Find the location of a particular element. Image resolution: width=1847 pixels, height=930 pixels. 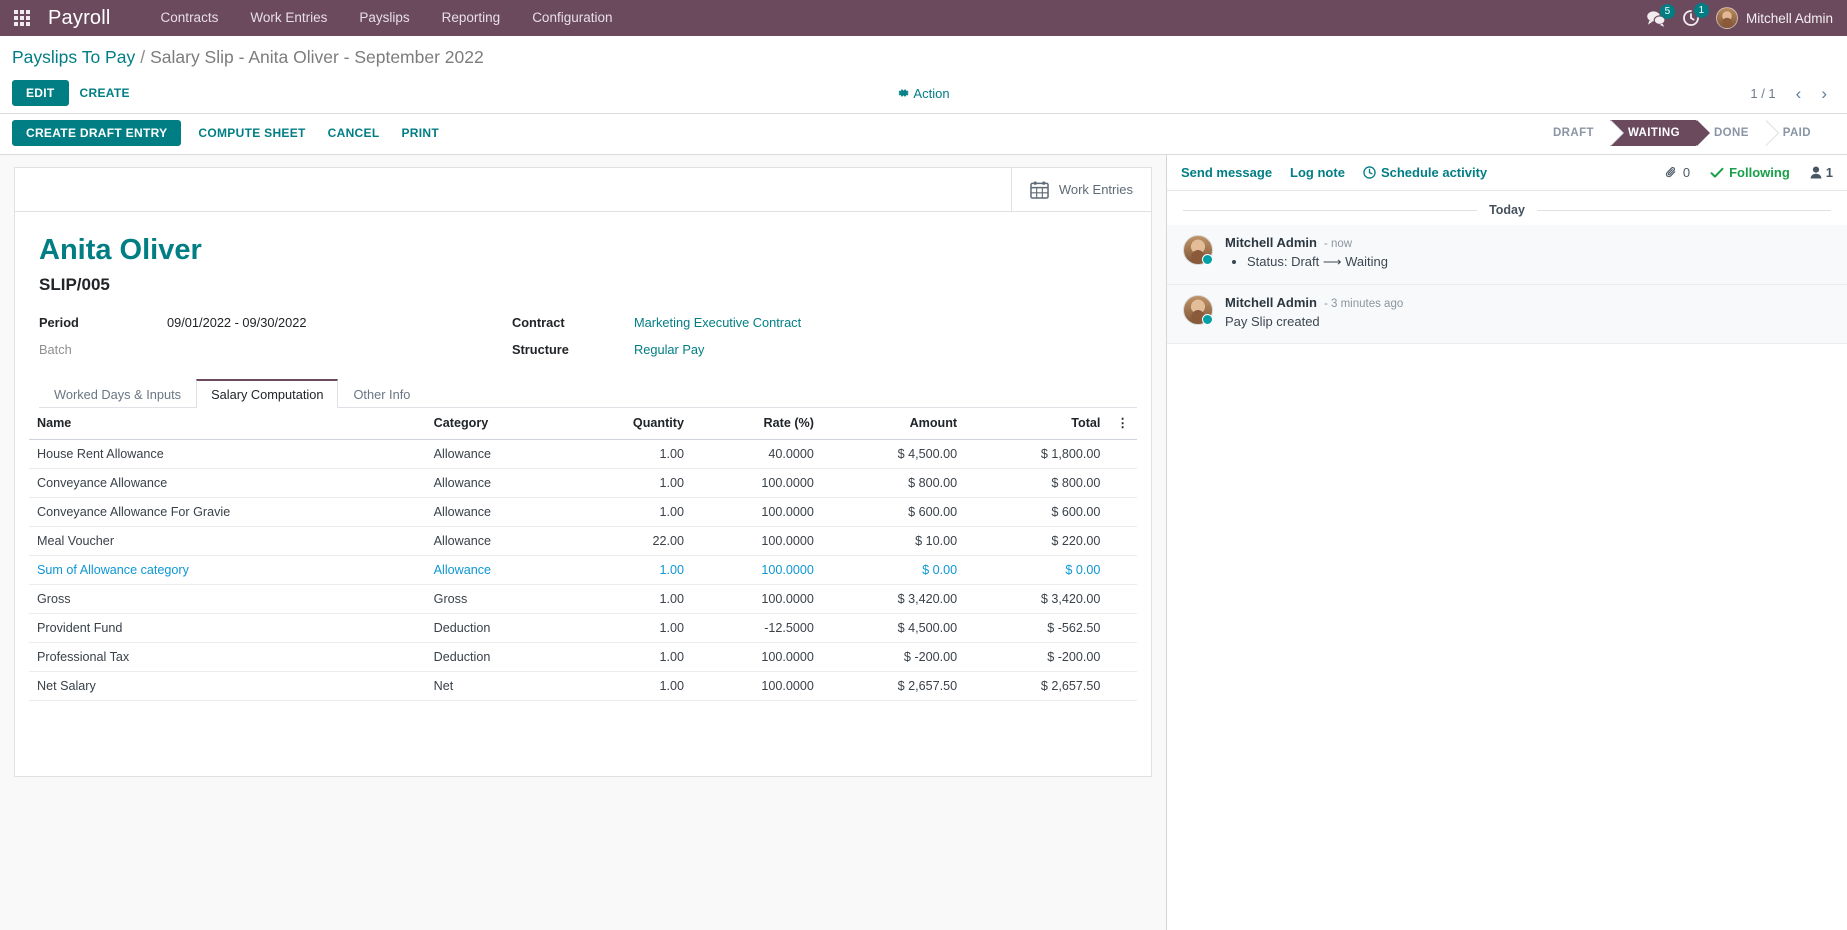

row-total: $ 3,420.00 is located at coordinates (1037, 599).